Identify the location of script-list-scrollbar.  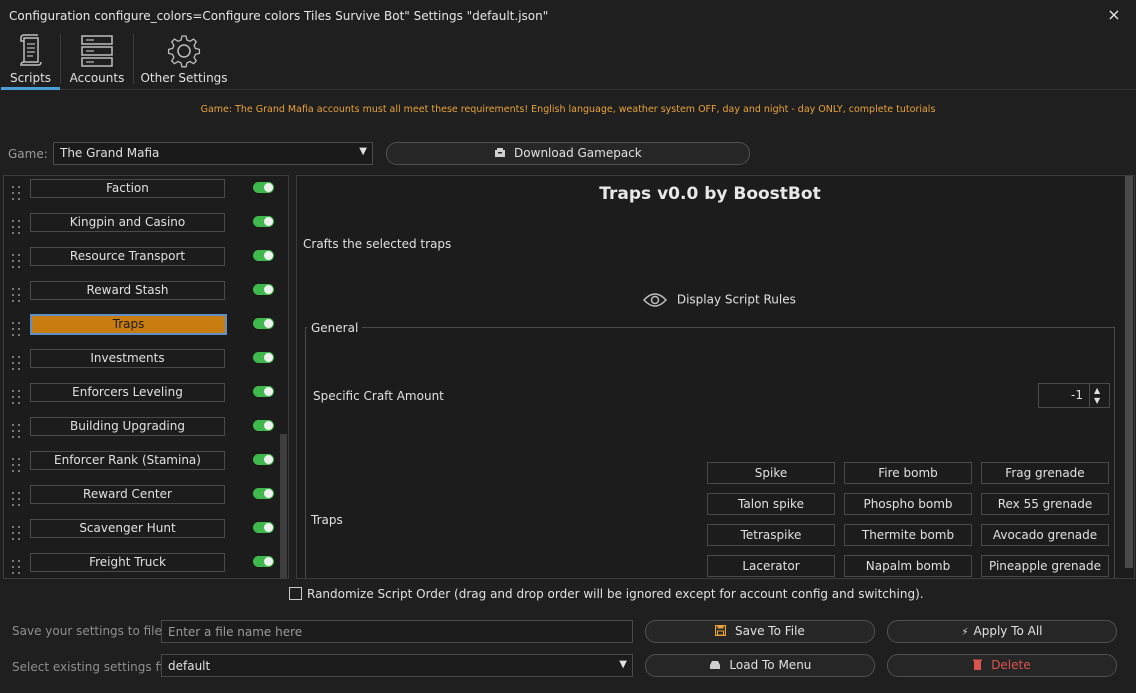
(283, 506).